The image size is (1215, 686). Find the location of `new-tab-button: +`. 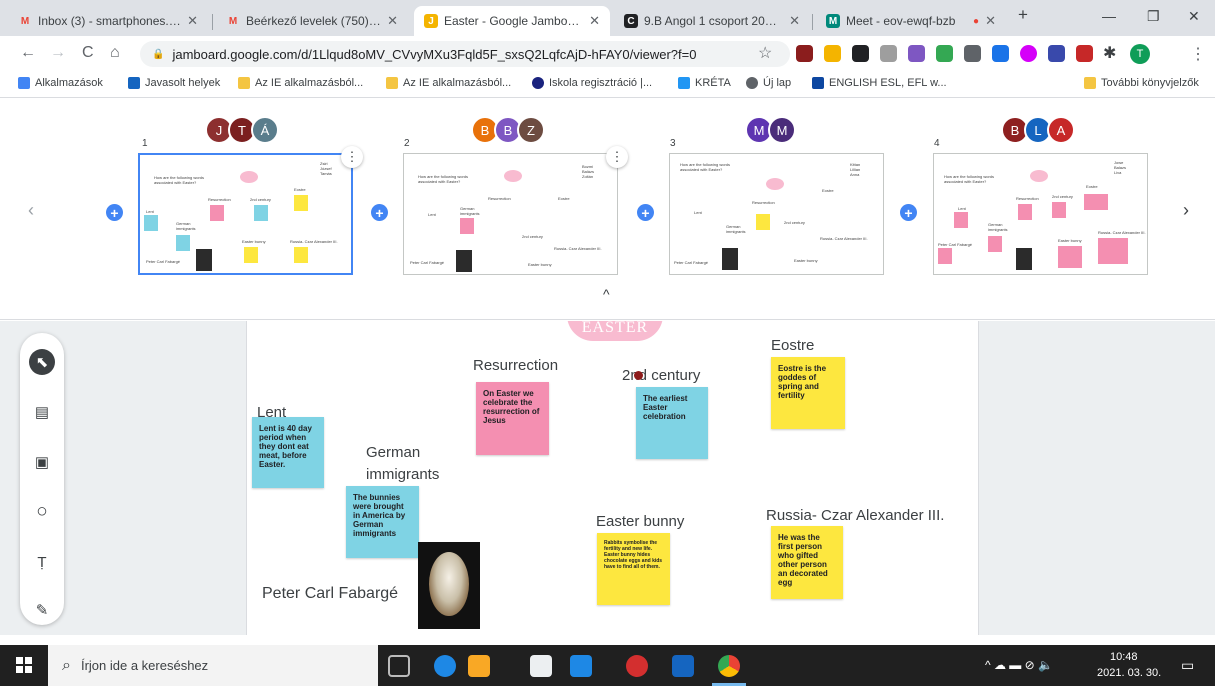

new-tab-button: + is located at coordinates (1023, 15).